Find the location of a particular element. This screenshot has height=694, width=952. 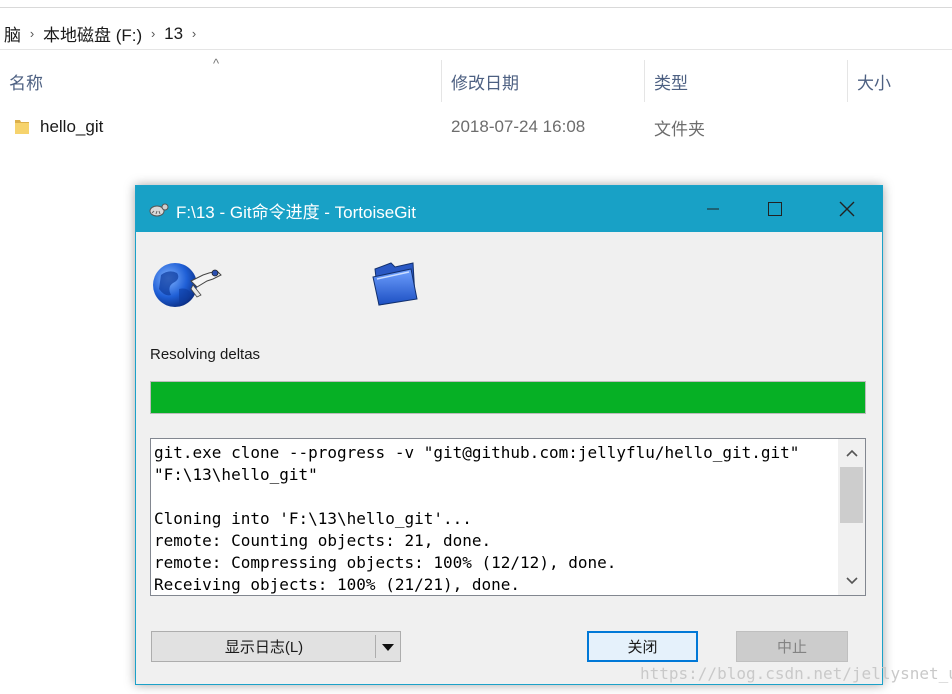

column-header-modified: 修改日期 is located at coordinates (485, 81).